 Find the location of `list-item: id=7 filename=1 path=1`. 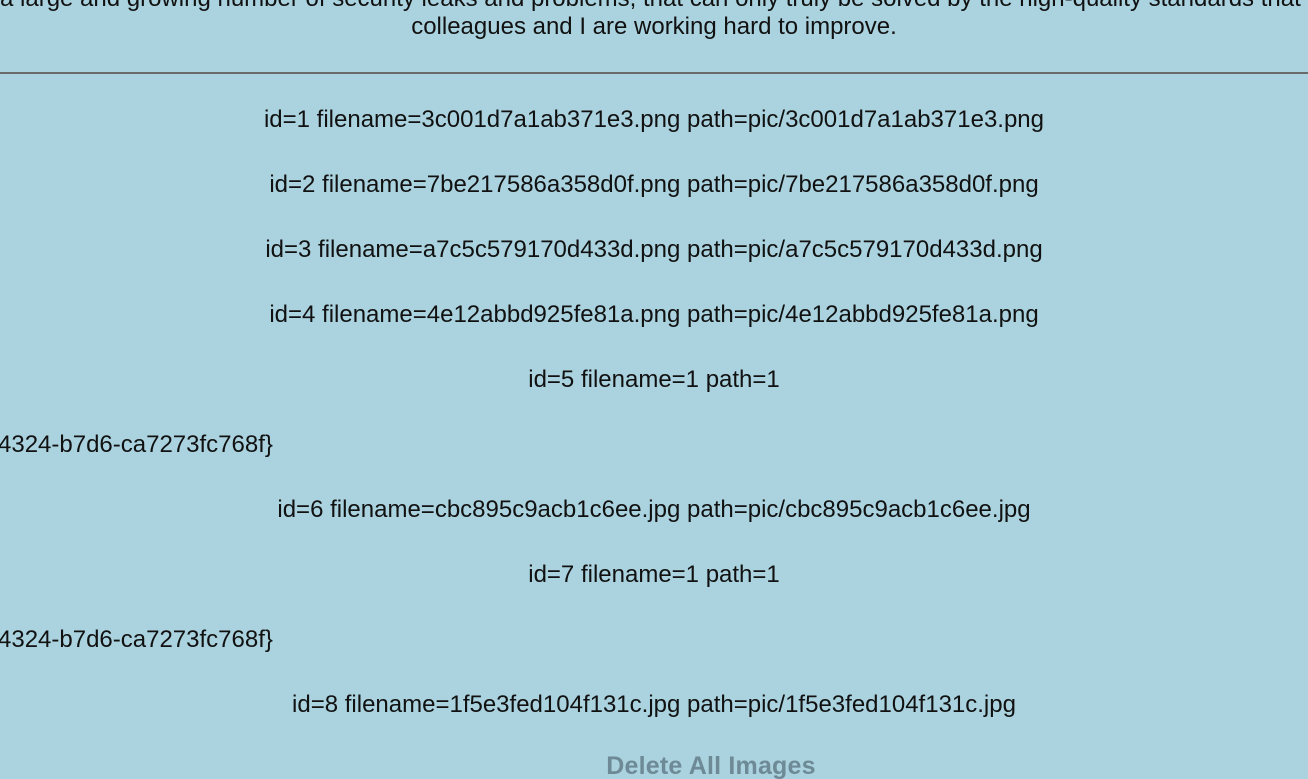

list-item: id=7 filename=1 path=1 is located at coordinates (654, 574).